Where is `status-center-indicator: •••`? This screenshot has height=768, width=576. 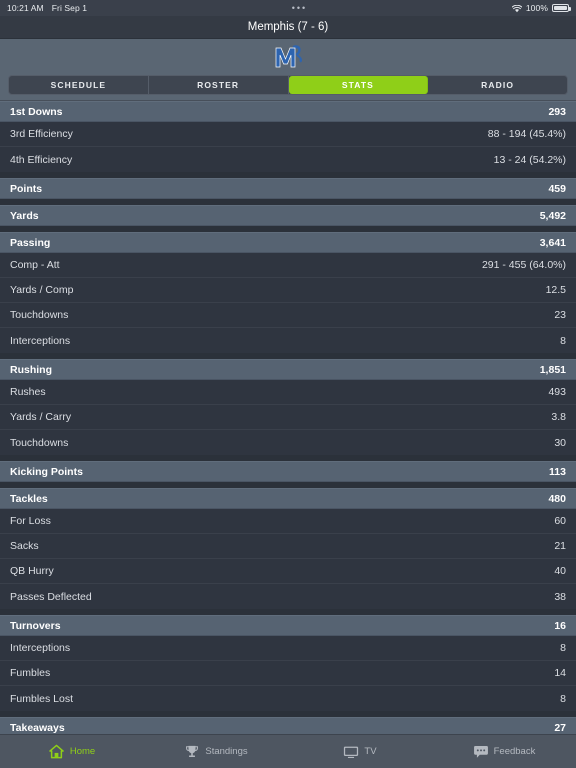 status-center-indicator: ••• is located at coordinates (299, 8).